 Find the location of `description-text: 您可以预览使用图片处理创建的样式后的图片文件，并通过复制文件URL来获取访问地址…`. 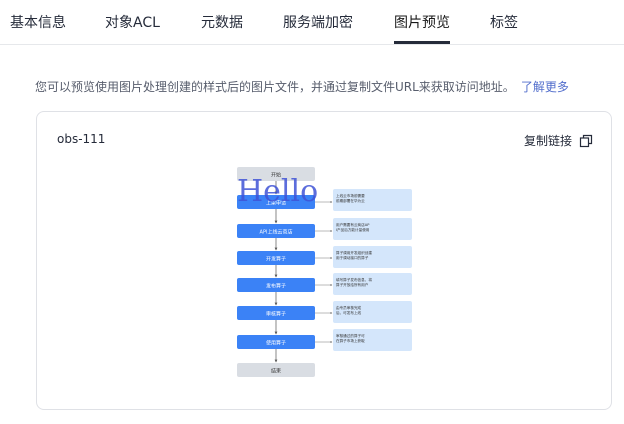

description-text: 您可以预览使用图片处理创建的样式后的图片文件，并通过复制文件URL来获取访问地址… is located at coordinates (275, 87).